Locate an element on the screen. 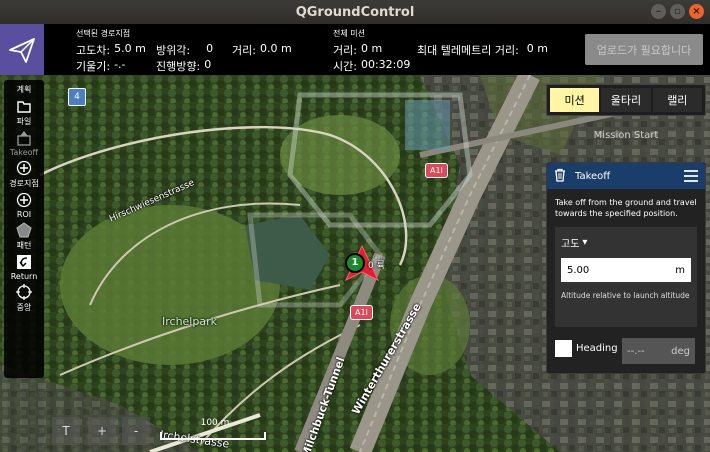 This screenshot has width=710, height=452. road-badge-a11-bottom: A1l is located at coordinates (361, 312).